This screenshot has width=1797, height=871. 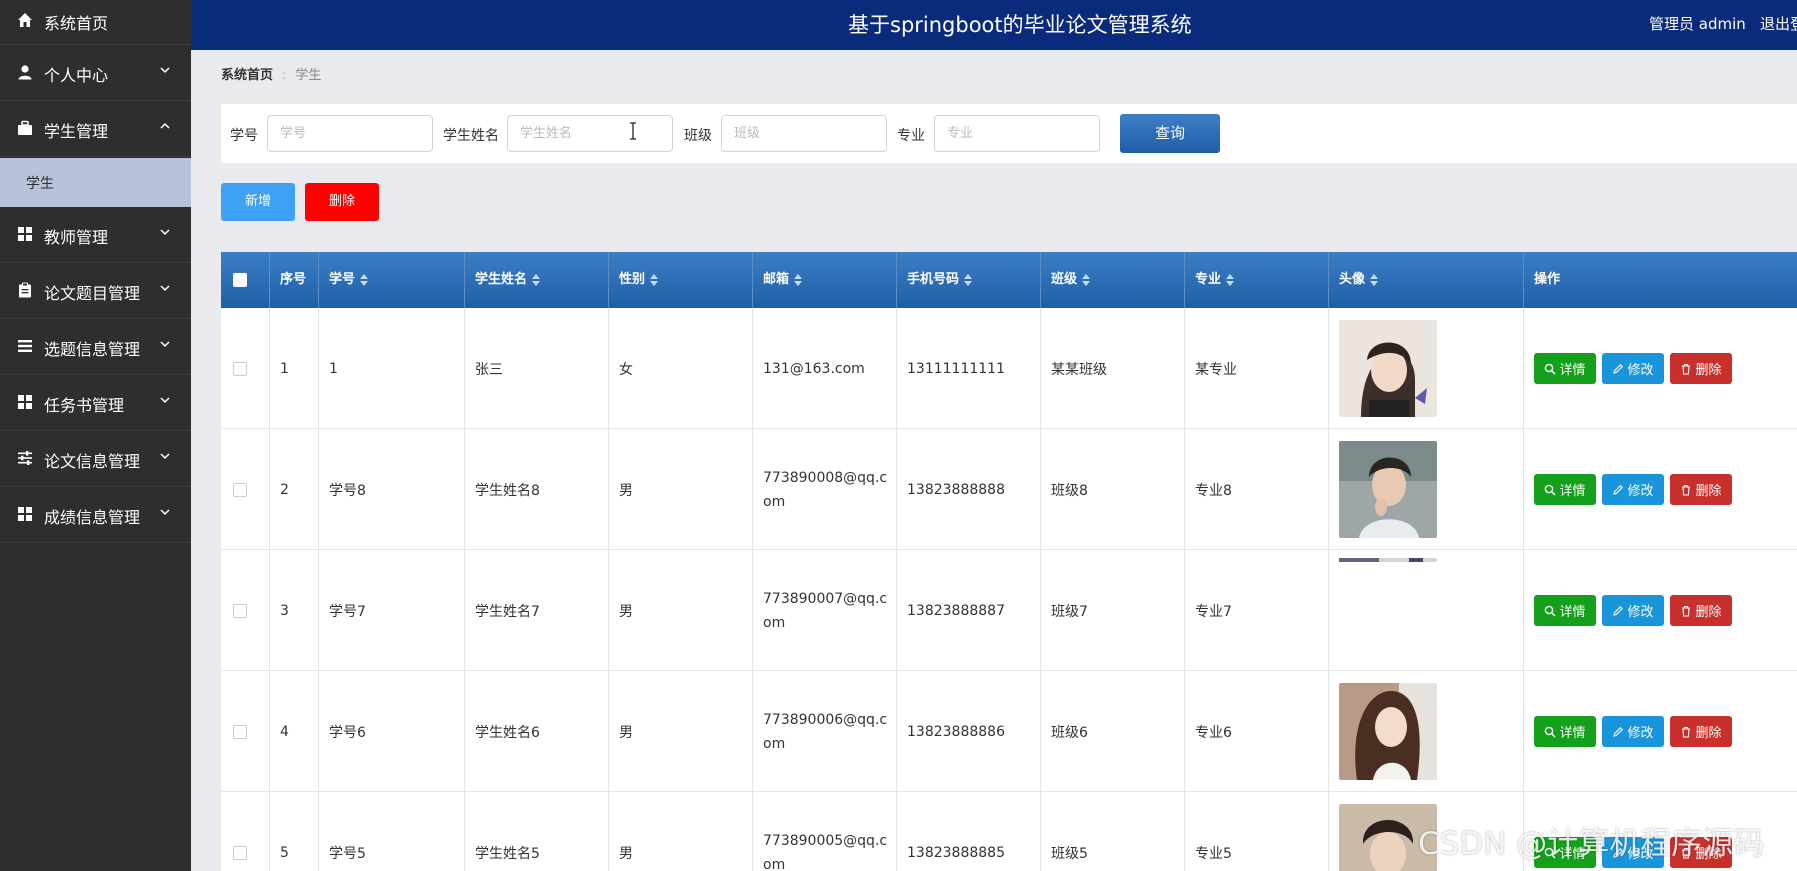 I want to click on major-label: 专业, so click(x=911, y=136).